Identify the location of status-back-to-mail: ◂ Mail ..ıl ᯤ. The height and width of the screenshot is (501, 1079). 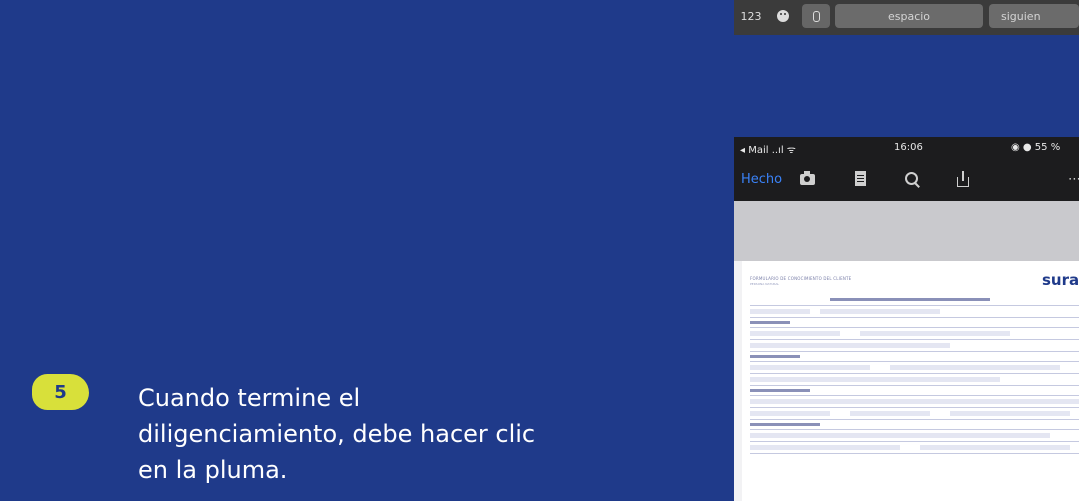
(768, 149).